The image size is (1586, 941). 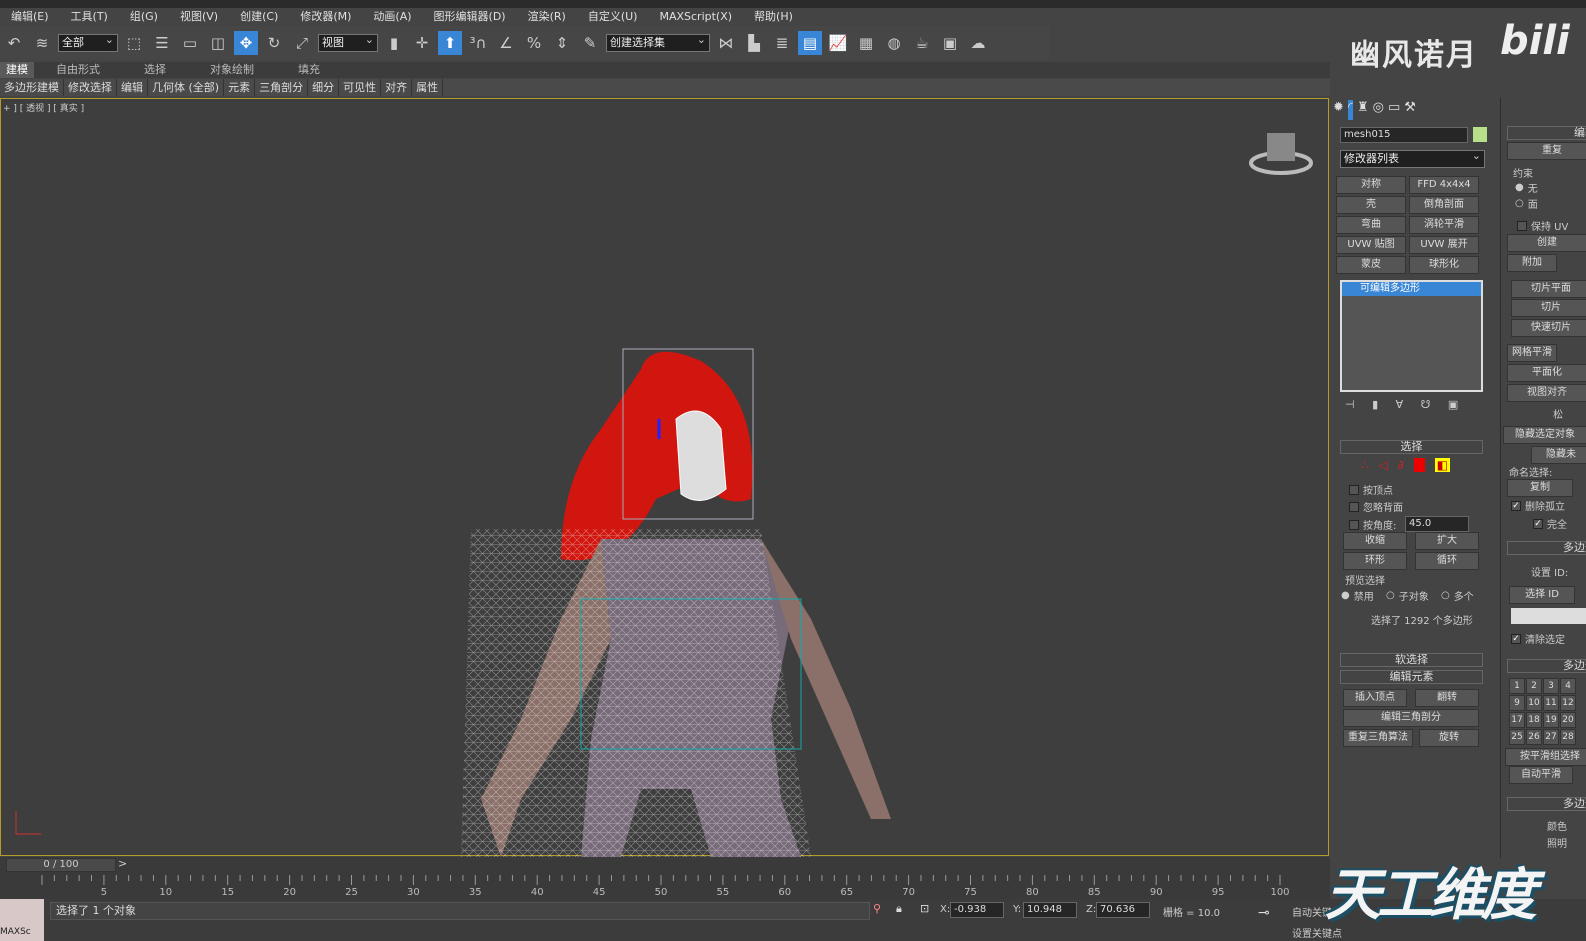 I want to click on repeat-last-button: 重复, so click(x=1546, y=151).